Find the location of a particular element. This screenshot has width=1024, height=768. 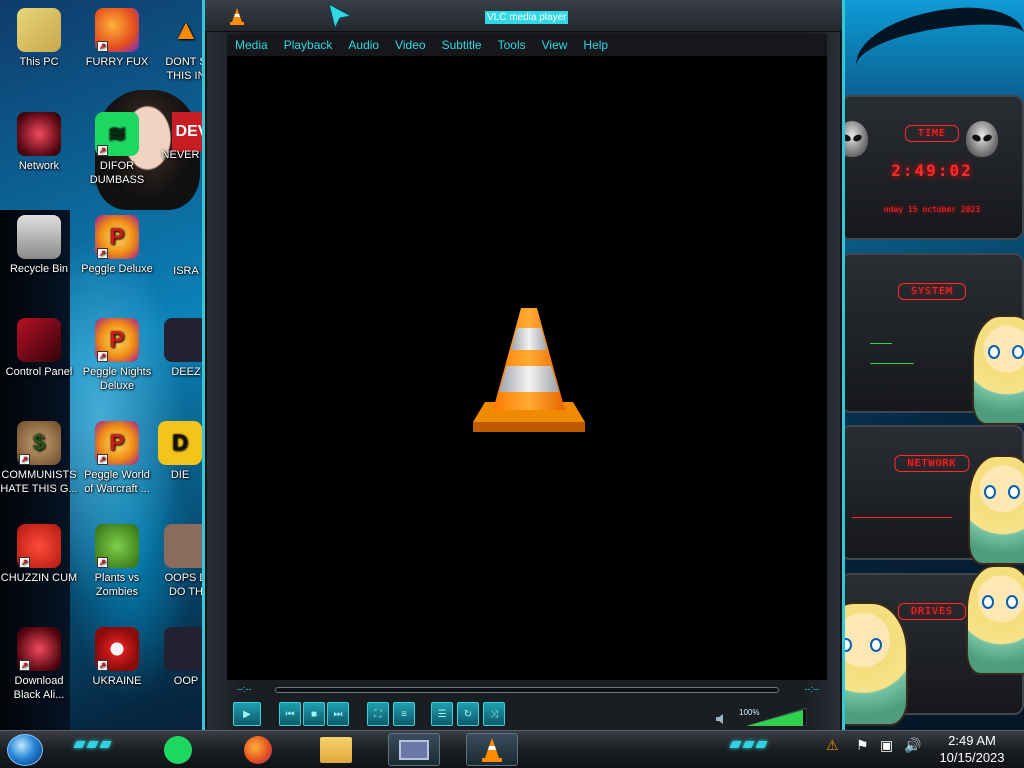

taskbar: ⚠ ⚑ ▣ 🔊 2:49 AM 10/15/2023 is located at coordinates (512, 749).